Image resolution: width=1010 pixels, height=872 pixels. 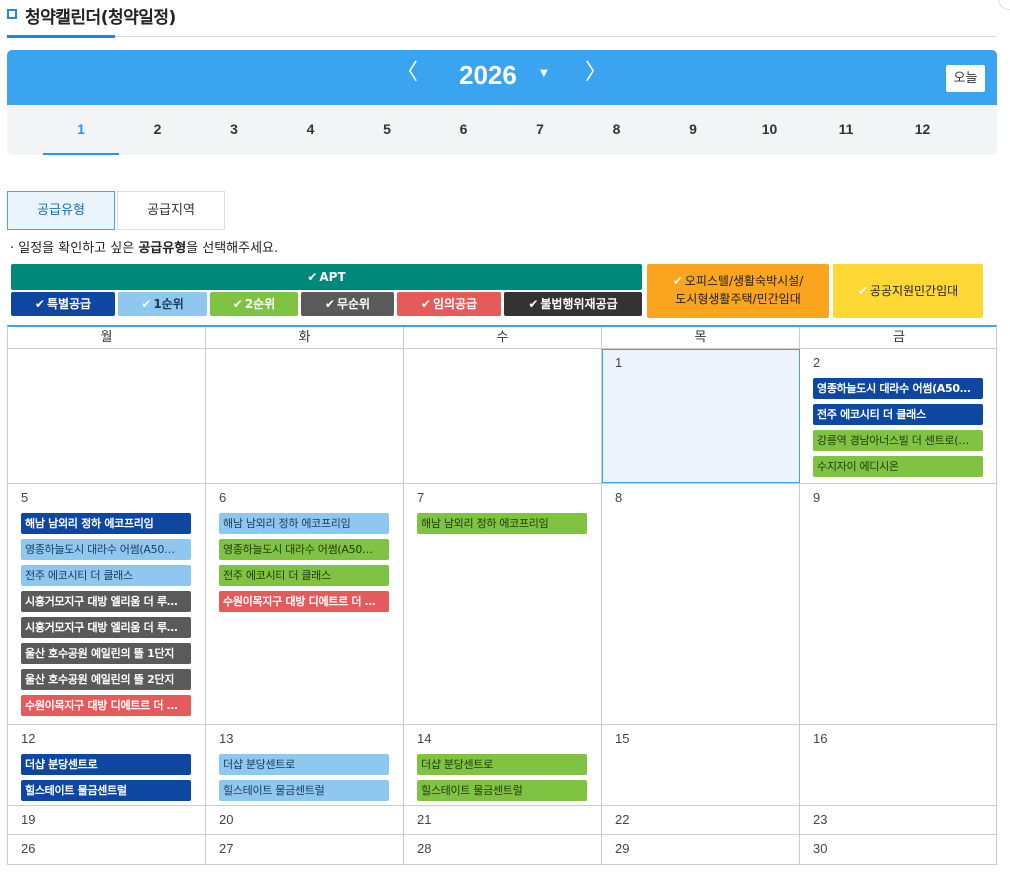 What do you see at coordinates (424, 848) in the screenshot?
I see `day-number: 28` at bounding box center [424, 848].